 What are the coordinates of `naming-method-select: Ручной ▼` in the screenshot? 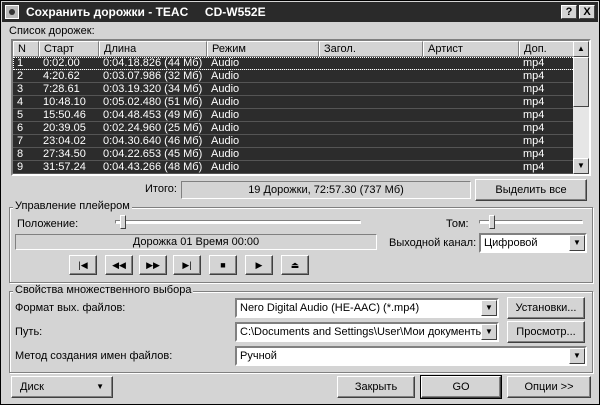 It's located at (411, 356).